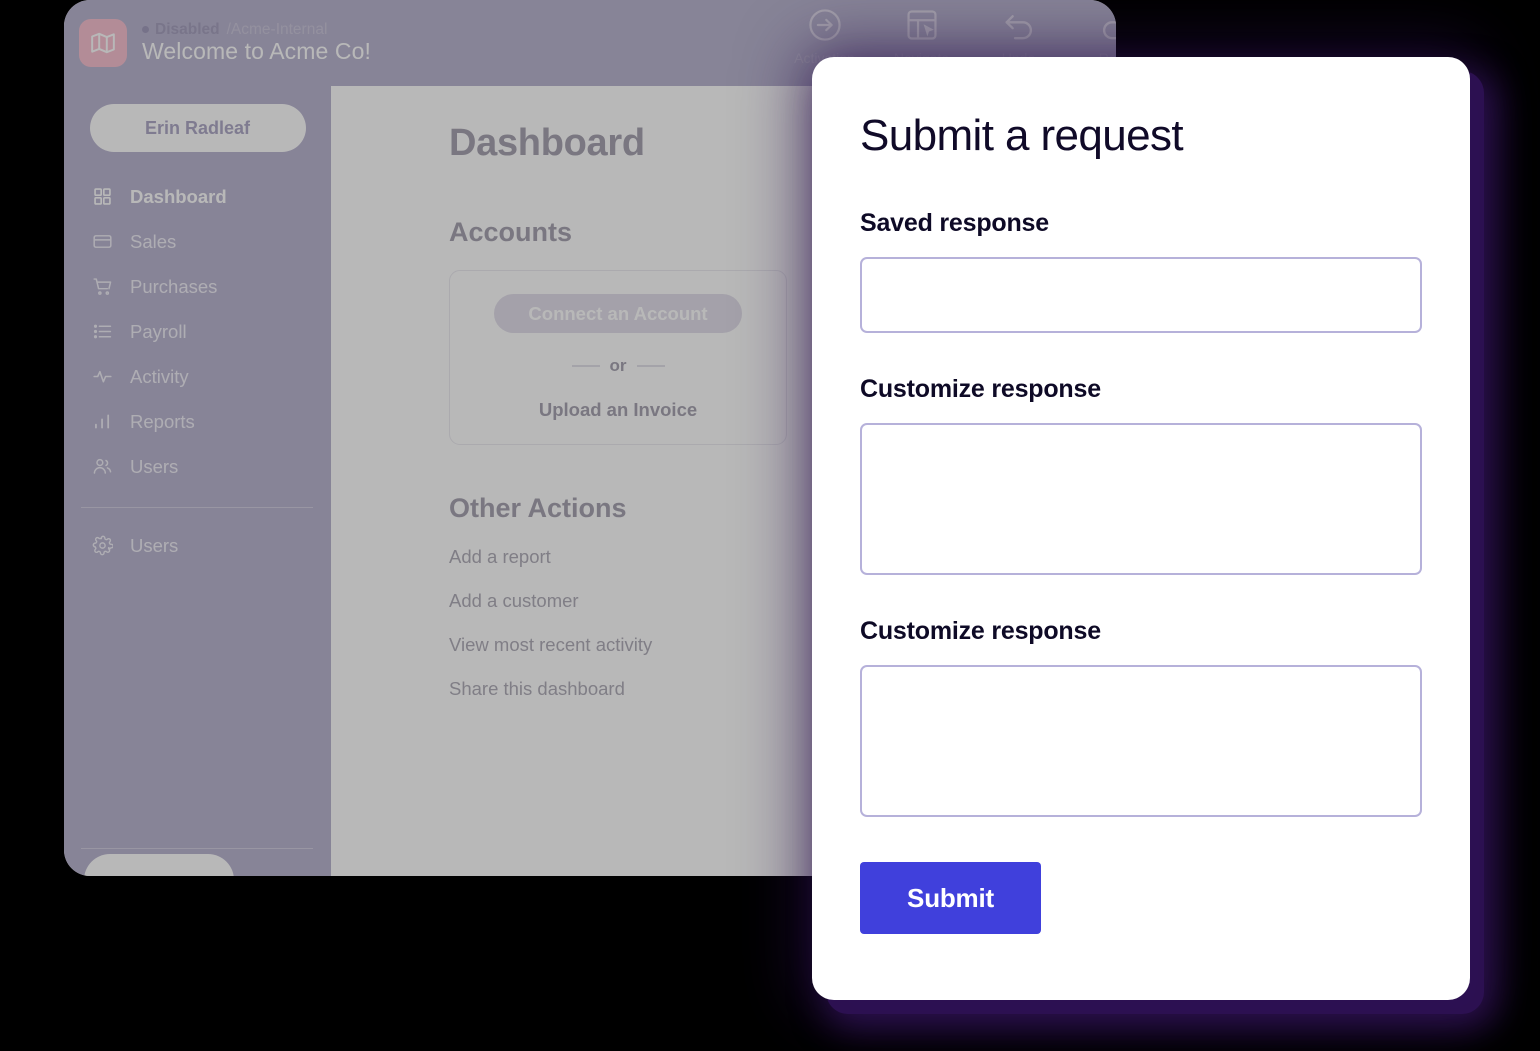 The width and height of the screenshot is (1540, 1051). What do you see at coordinates (618, 313) in the screenshot?
I see `connect-account-button: Connect an Account` at bounding box center [618, 313].